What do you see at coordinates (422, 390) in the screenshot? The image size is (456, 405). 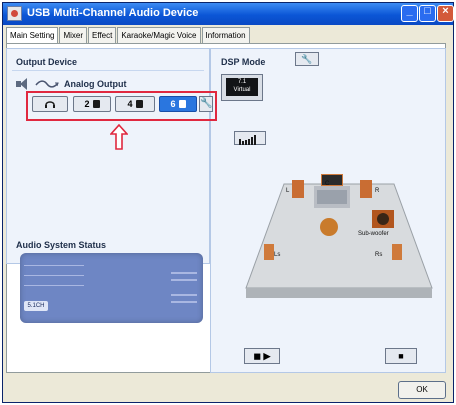 I see `ok-button: OK` at bounding box center [422, 390].